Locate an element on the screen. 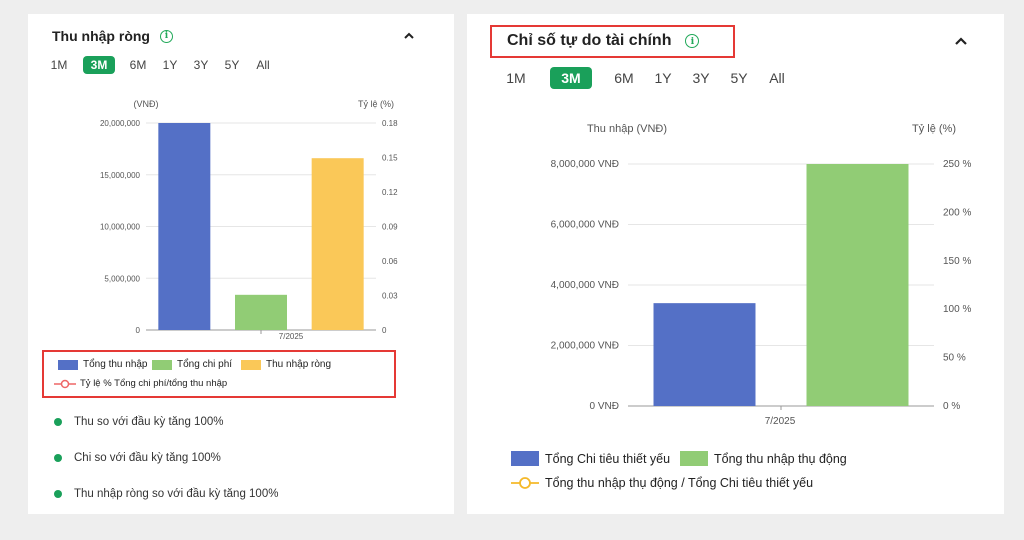  legend-item-net-income: Thu nhập ròng is located at coordinates (286, 364).